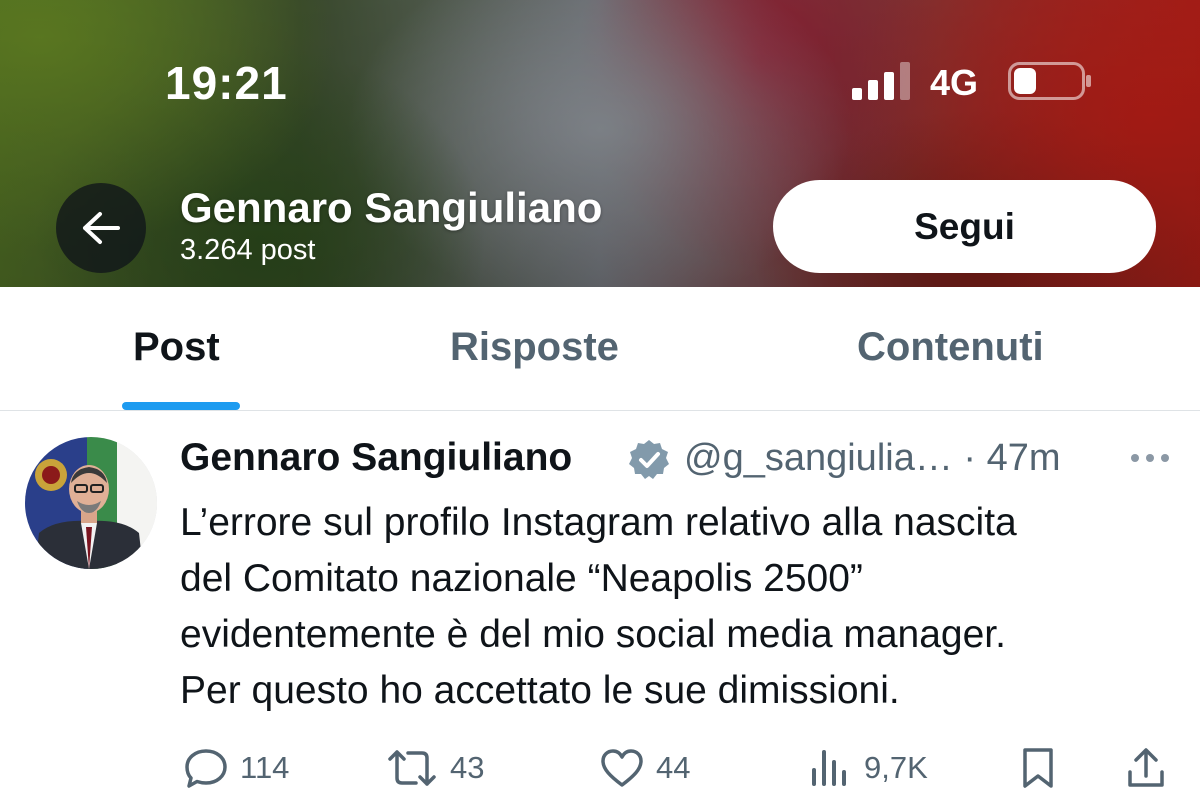  I want to click on views-count: 9,7K, so click(896, 767).